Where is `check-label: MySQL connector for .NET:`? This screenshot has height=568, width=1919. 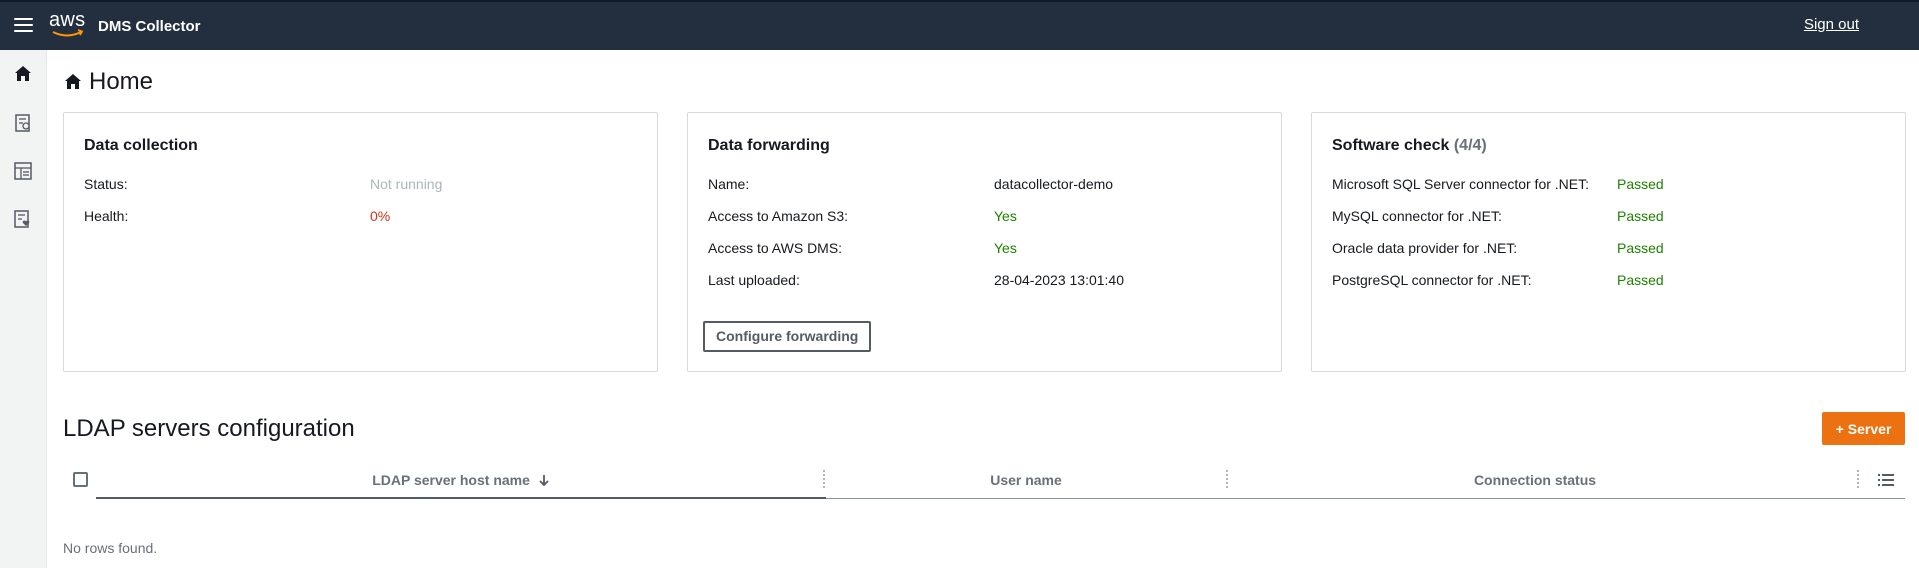
check-label: MySQL connector for .NET: is located at coordinates (1417, 216).